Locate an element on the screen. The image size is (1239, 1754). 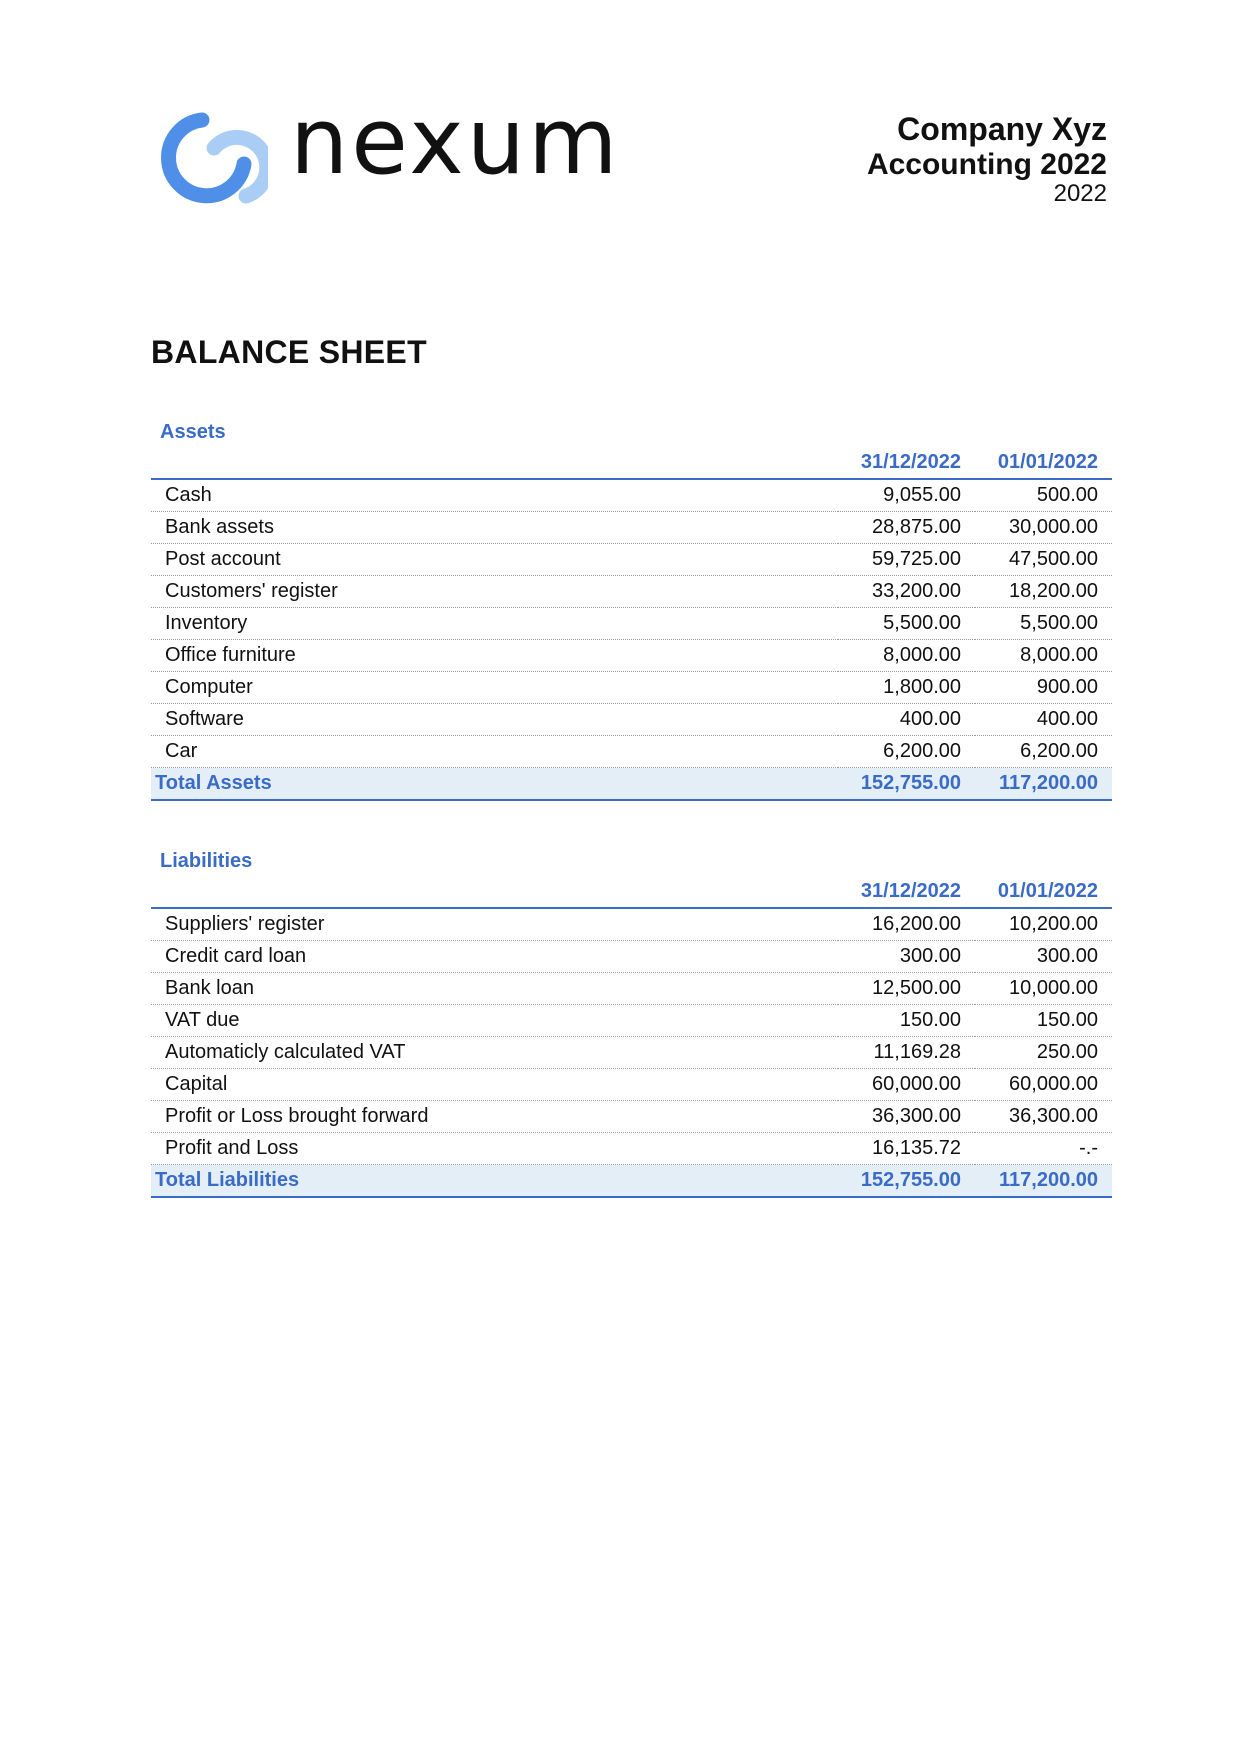
table-row: Car 6,200.00 6,200.00 is located at coordinates (631, 751).